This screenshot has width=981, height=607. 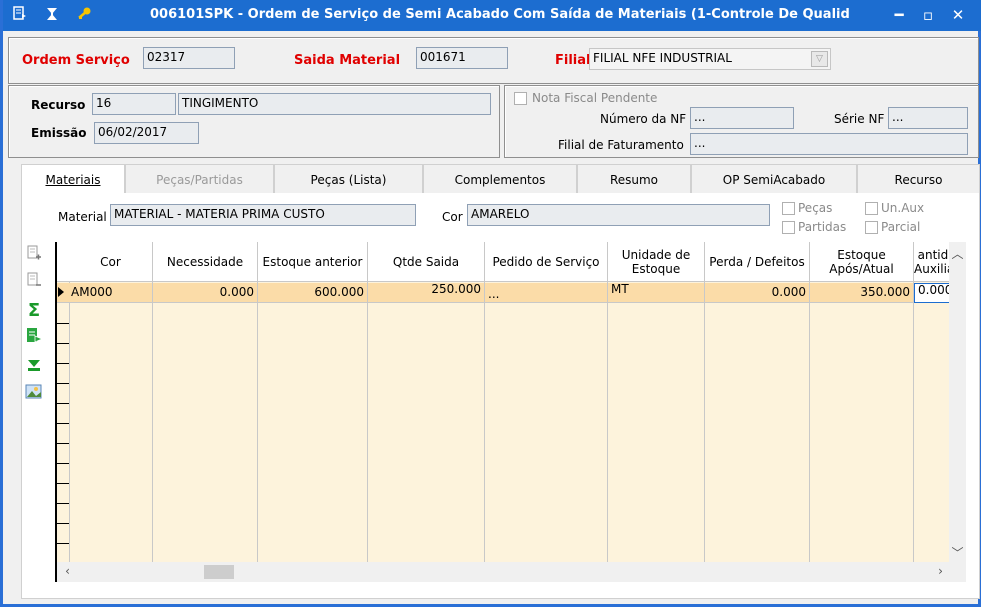 I want to click on scroll-right-icon: ›, so click(x=940, y=571).